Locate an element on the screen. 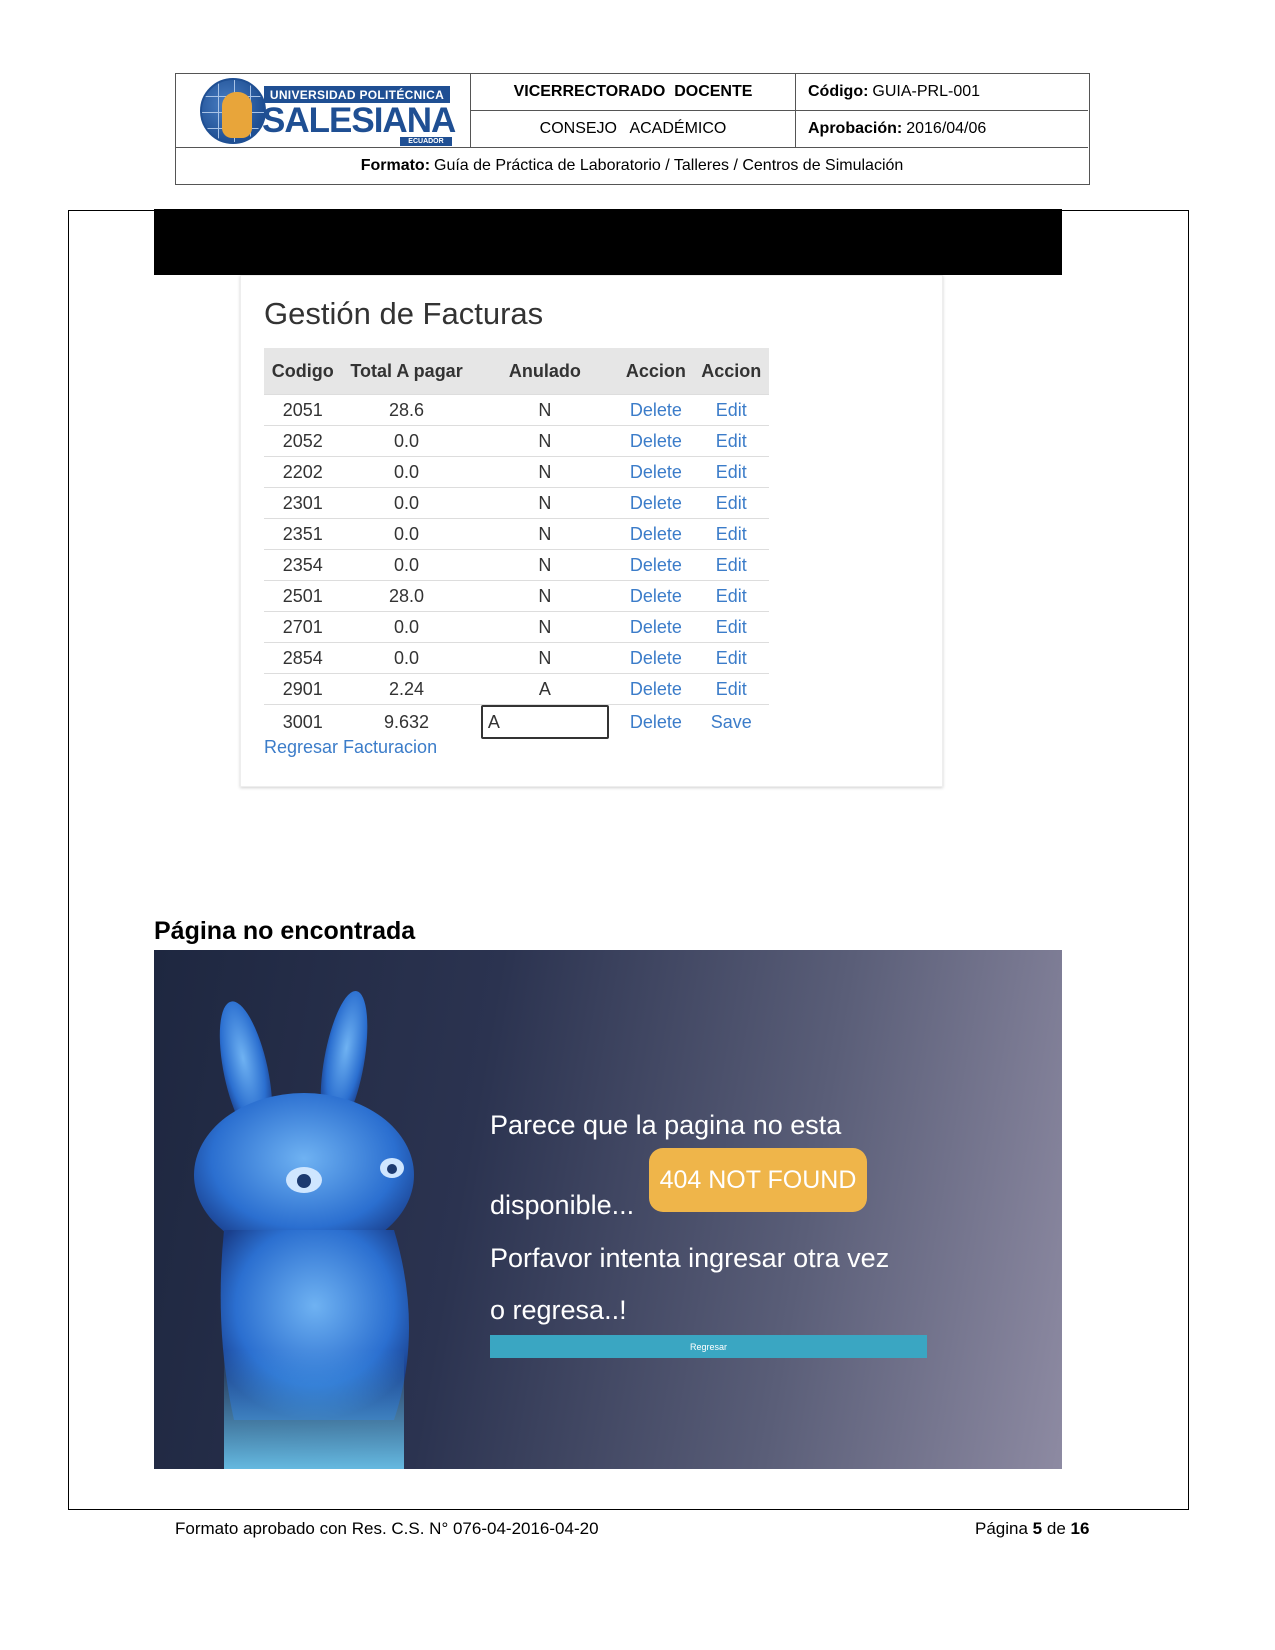 This screenshot has height=1650, width=1275. cell-codigo: 2854 is located at coordinates (303, 658).